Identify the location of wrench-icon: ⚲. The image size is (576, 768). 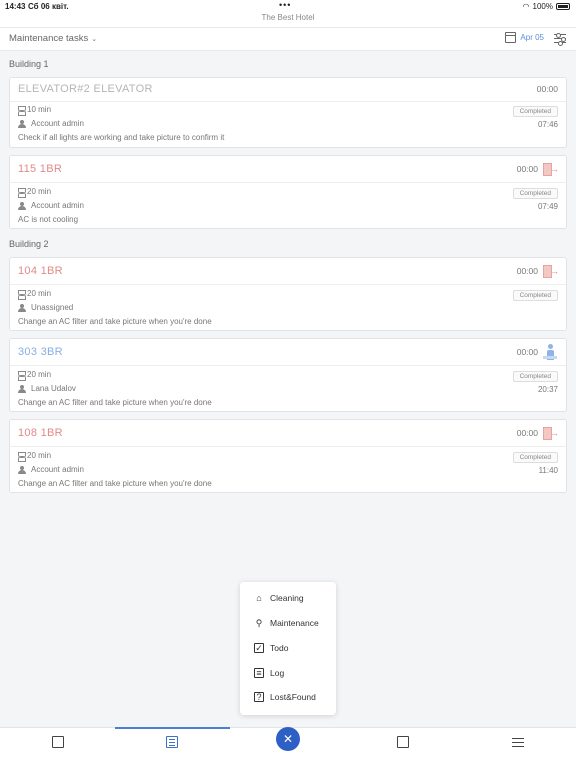
(259, 622).